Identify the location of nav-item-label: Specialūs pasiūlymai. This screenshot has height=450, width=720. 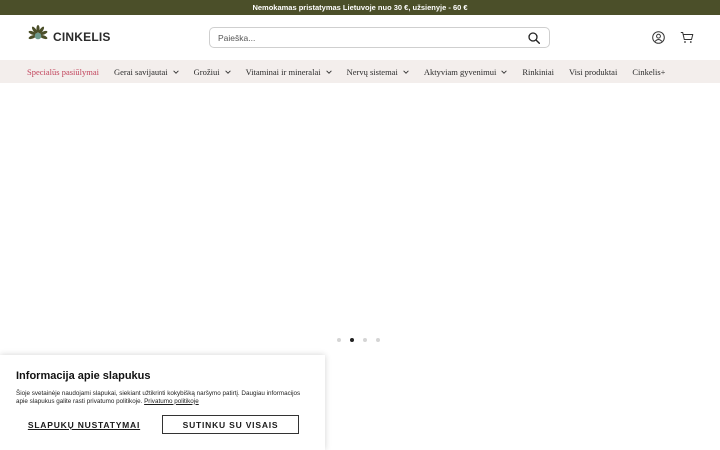
(63, 71).